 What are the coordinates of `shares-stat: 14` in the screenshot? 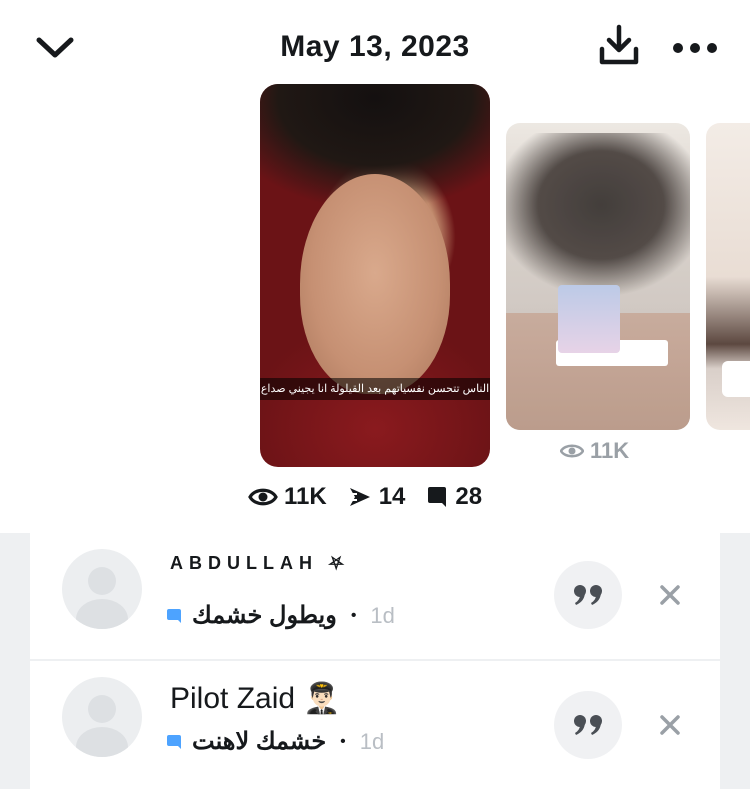 It's located at (376, 497).